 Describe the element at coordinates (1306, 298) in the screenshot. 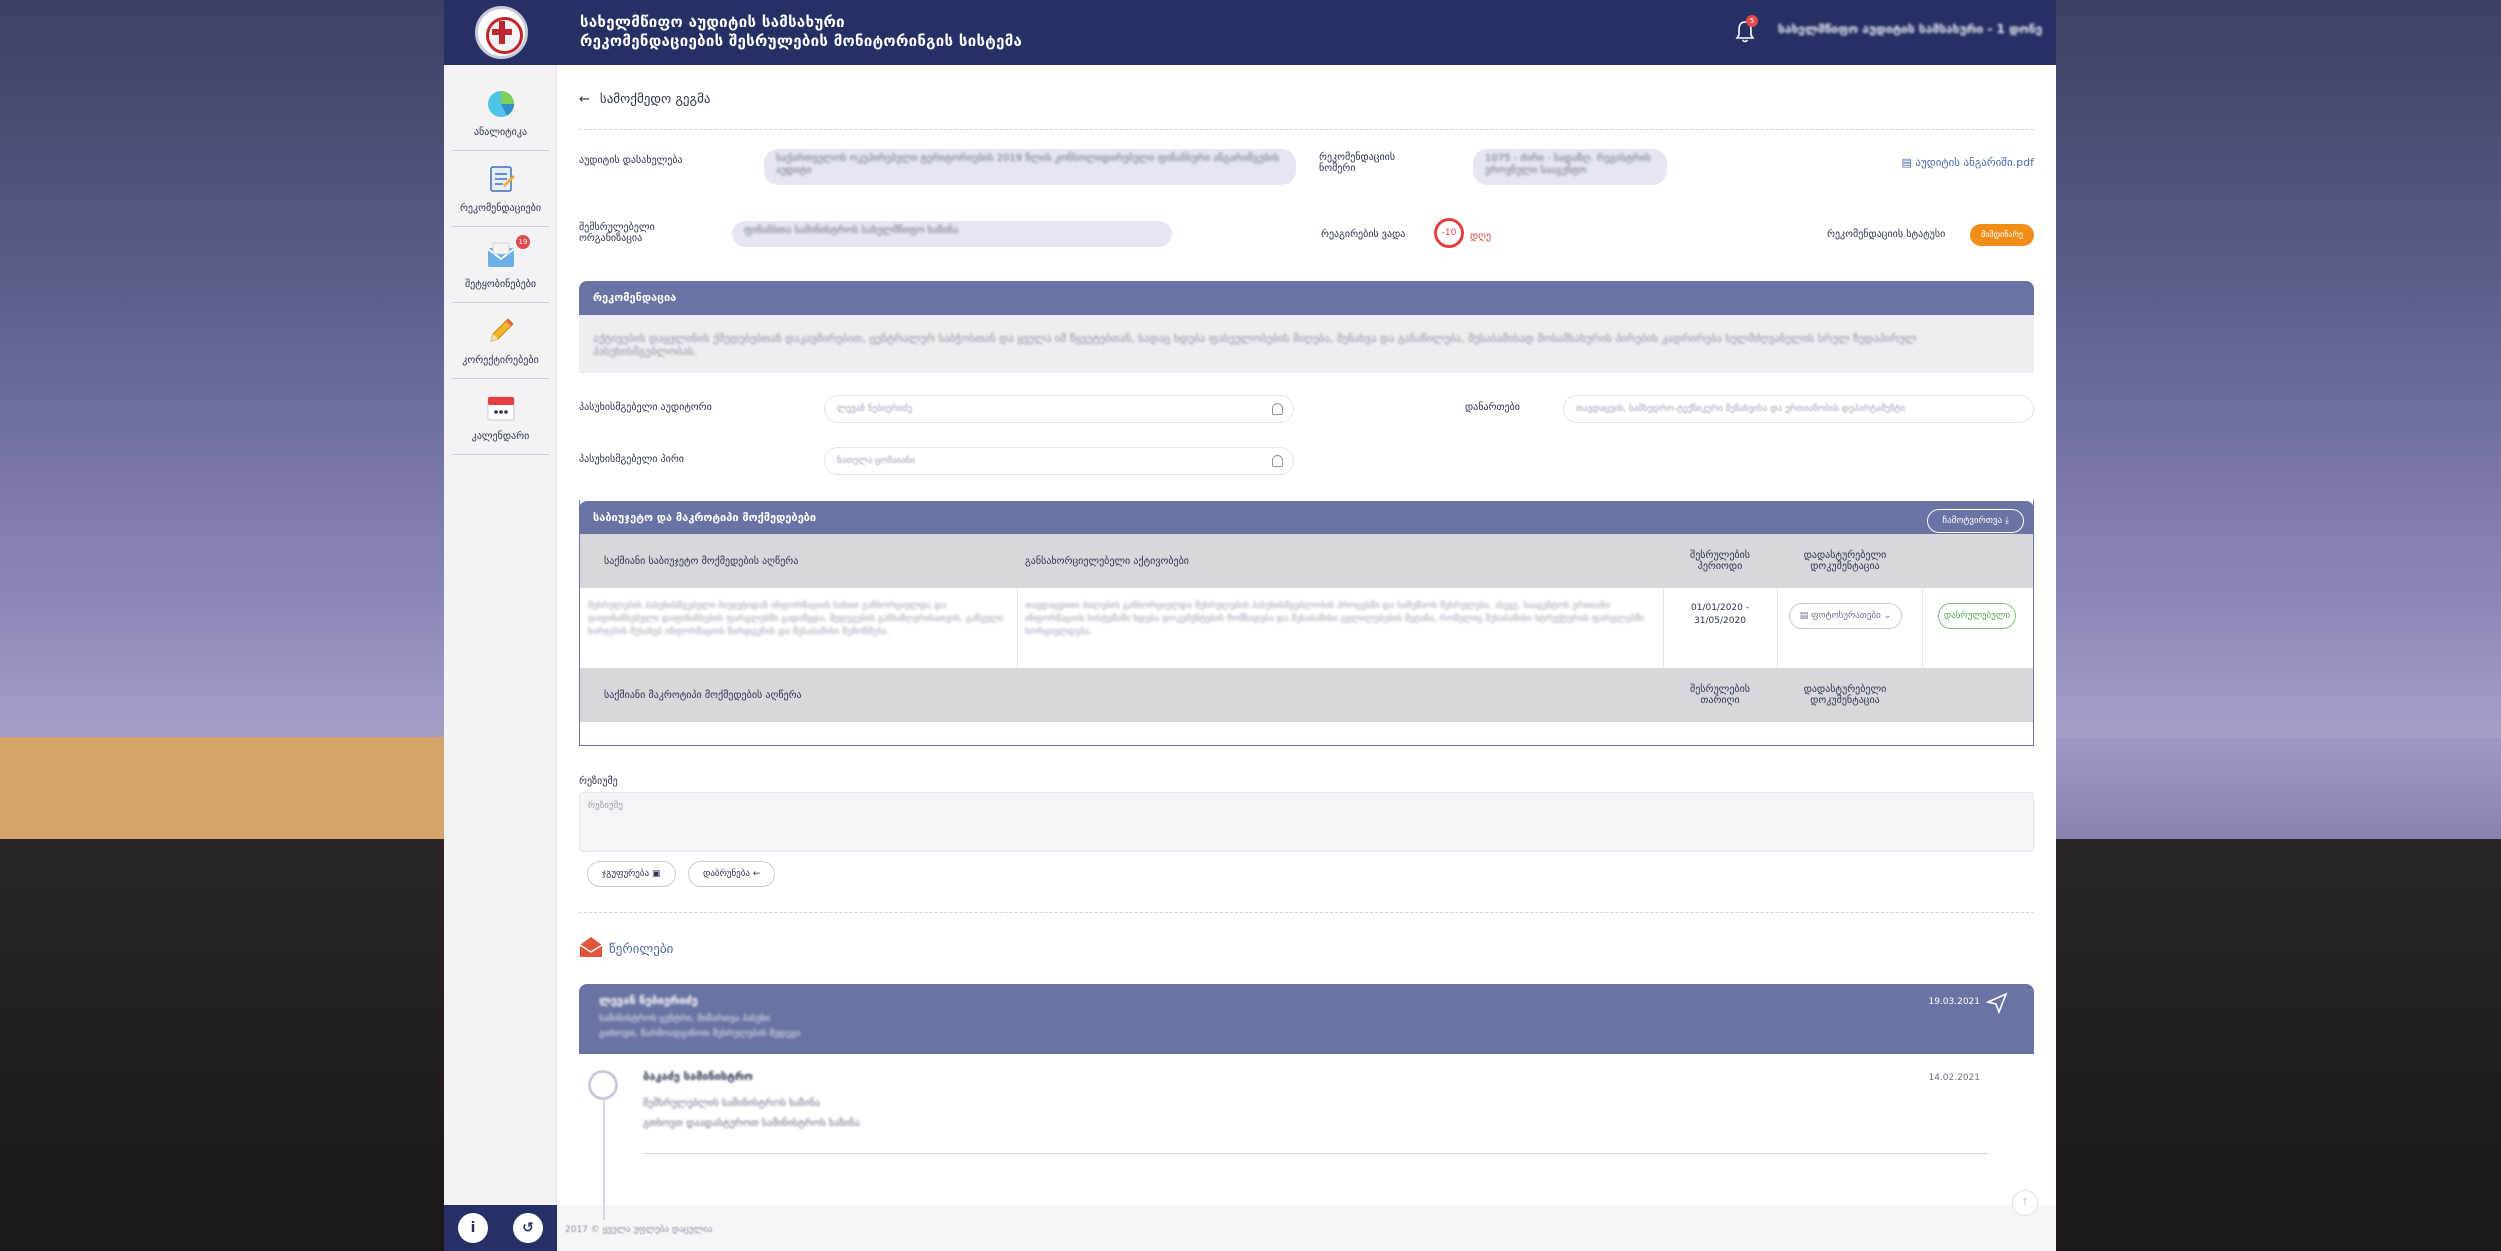

I see `recommendation-header: რეკომენდაცია` at that location.